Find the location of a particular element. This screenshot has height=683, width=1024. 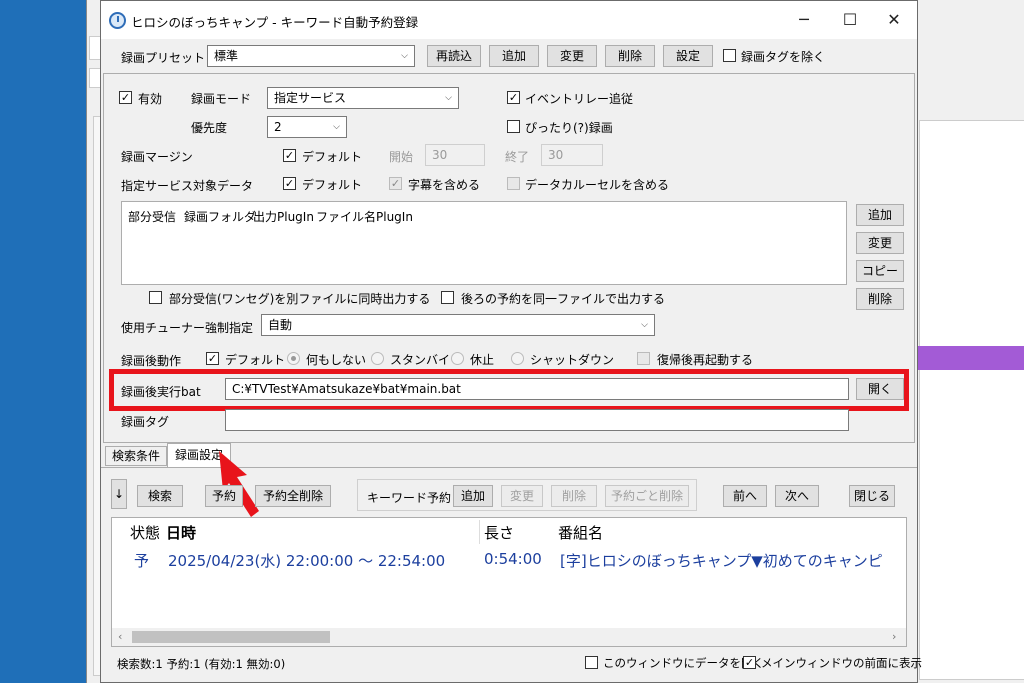

preset-settings-button: 設定 is located at coordinates (688, 56).